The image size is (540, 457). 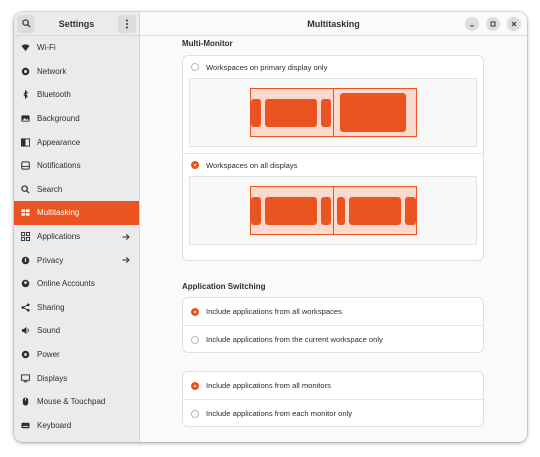 I want to click on all-displays-preview, so click(x=333, y=210).